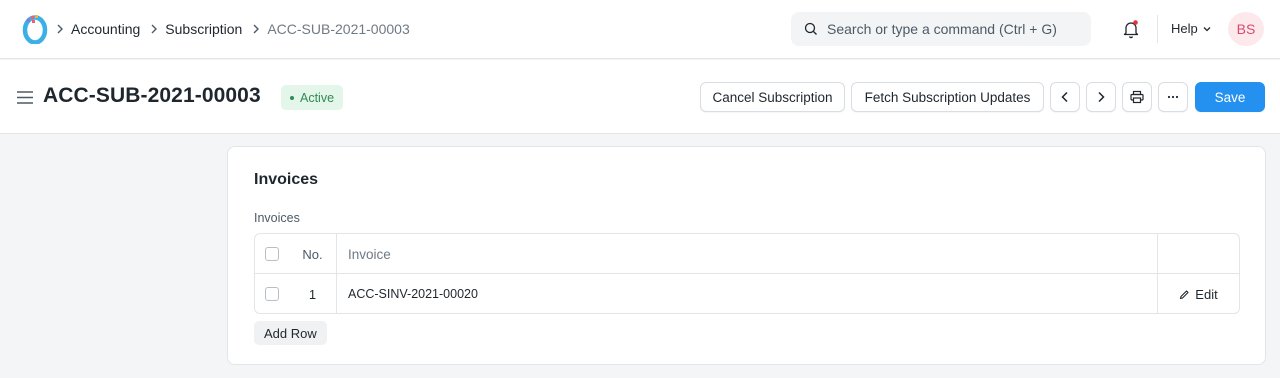 The height and width of the screenshot is (378, 1280). Describe the element at coordinates (1184, 28) in the screenshot. I see `help-label: Help` at that location.